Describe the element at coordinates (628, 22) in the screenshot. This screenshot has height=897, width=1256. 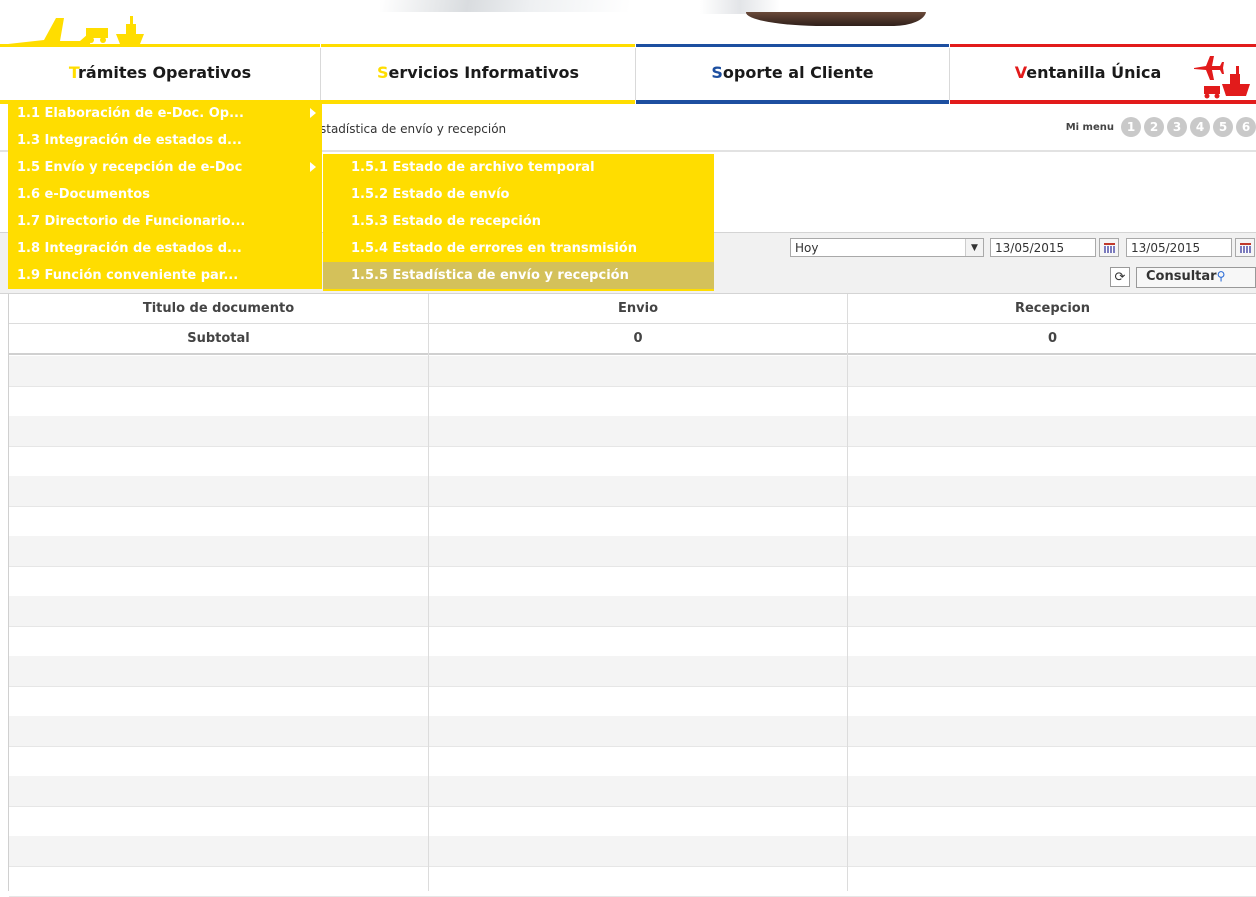
I see `header-banner` at that location.